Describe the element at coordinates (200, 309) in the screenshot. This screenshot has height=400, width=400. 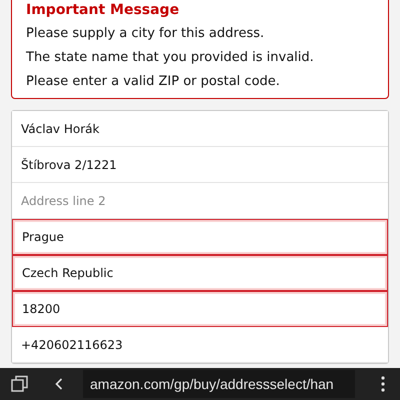
I see `input-field: 18200` at that location.